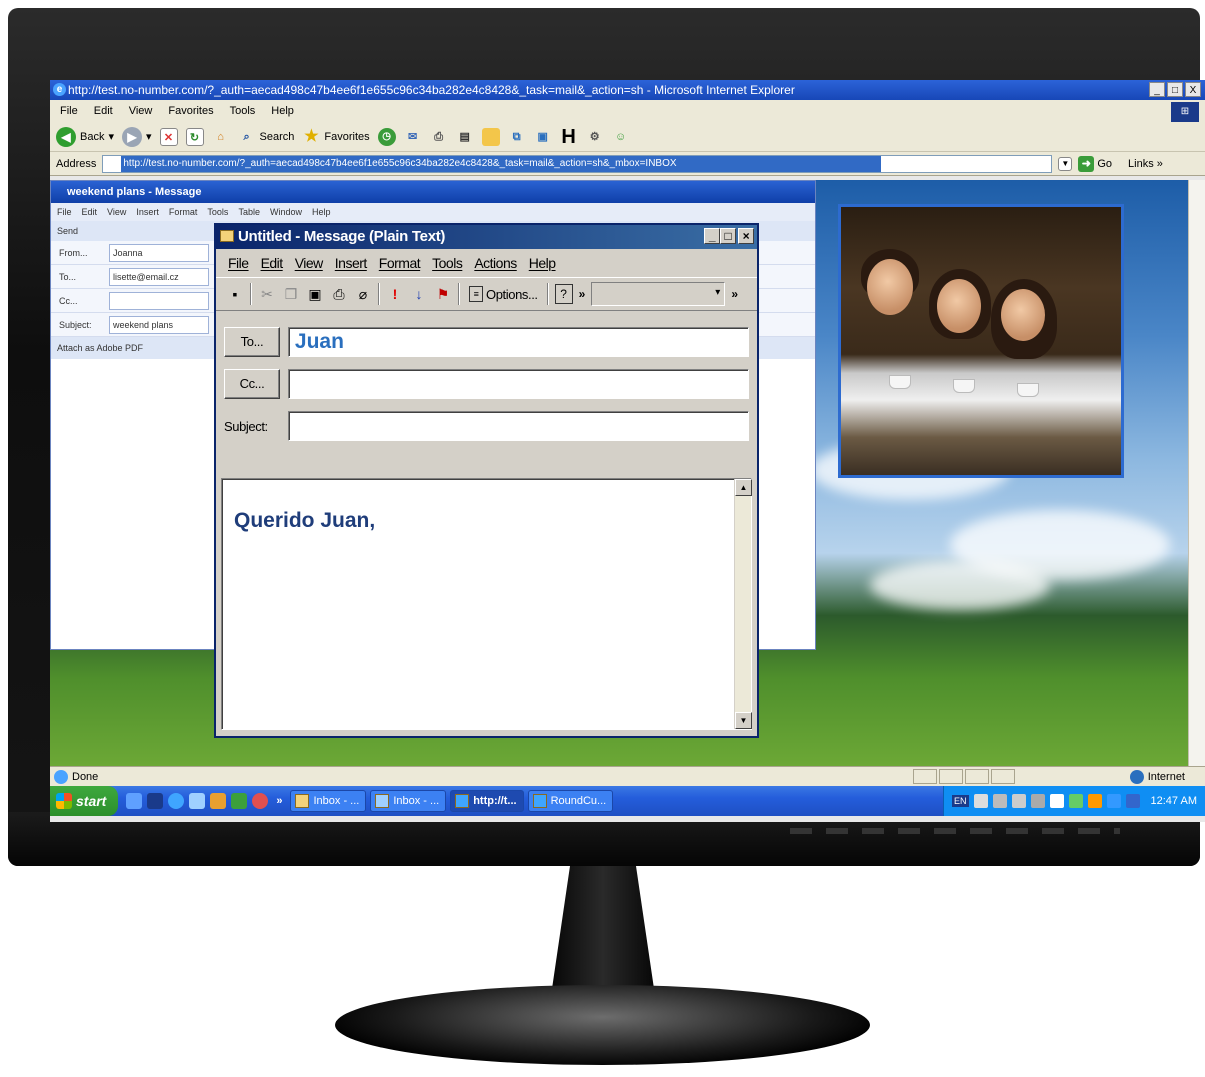 The image size is (1205, 1077). I want to click on bg-subject-value: weekend plans, so click(159, 324).